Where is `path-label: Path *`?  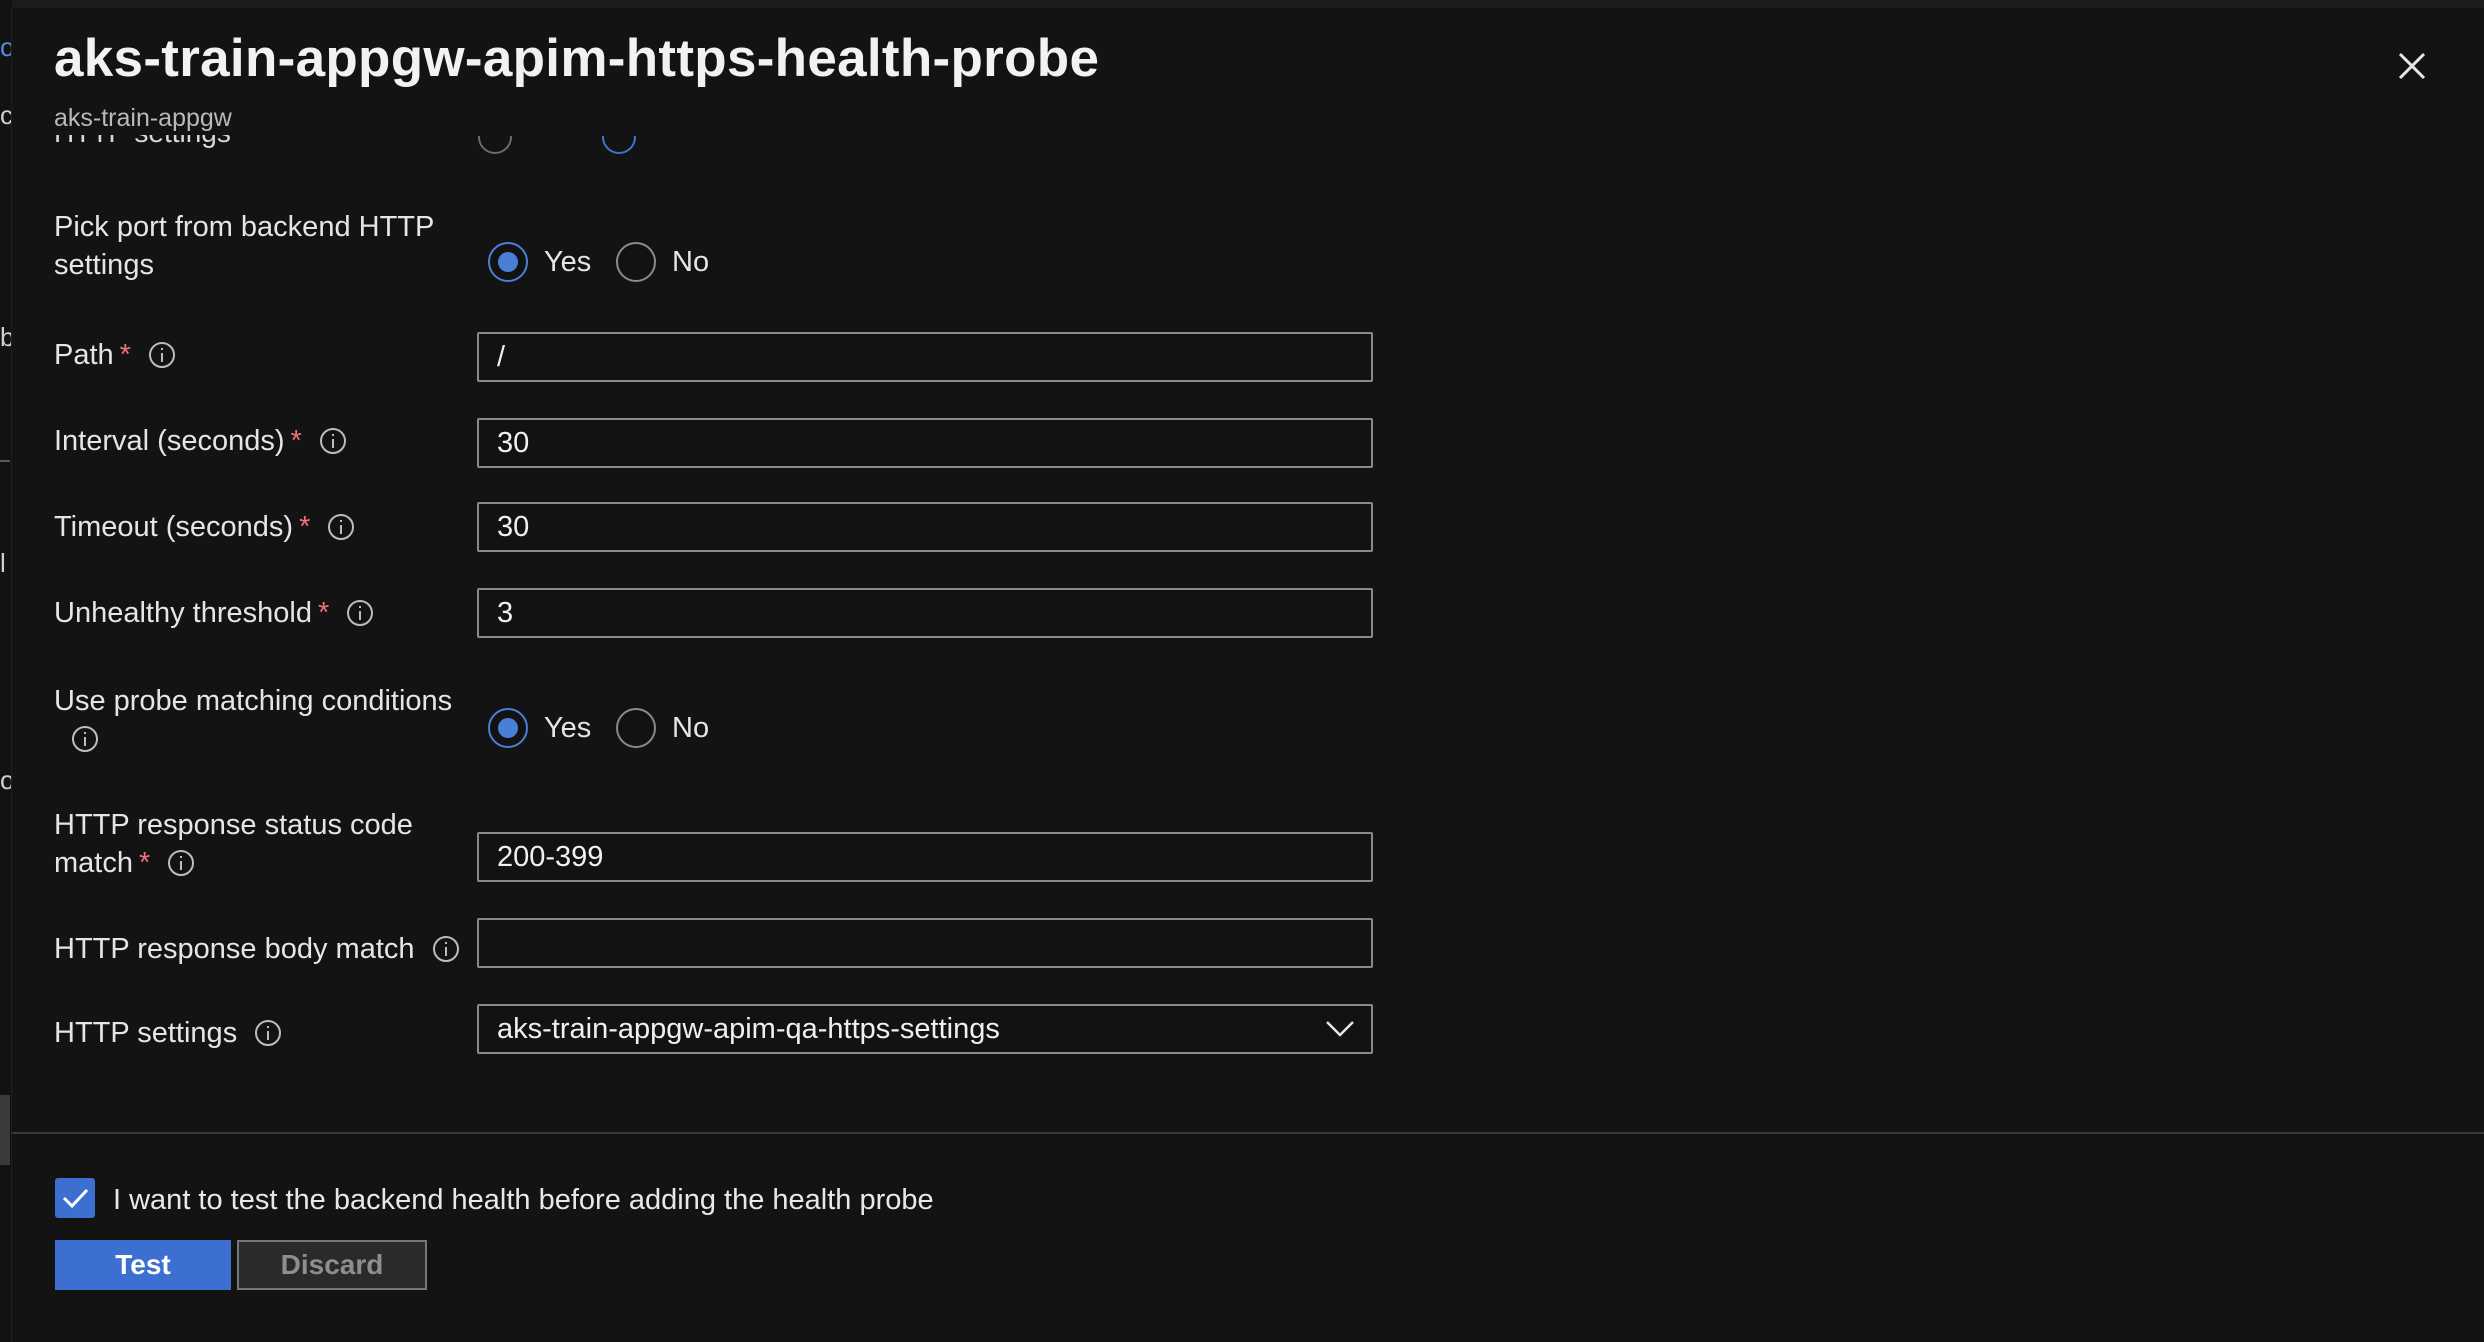
path-label: Path * is located at coordinates (114, 355).